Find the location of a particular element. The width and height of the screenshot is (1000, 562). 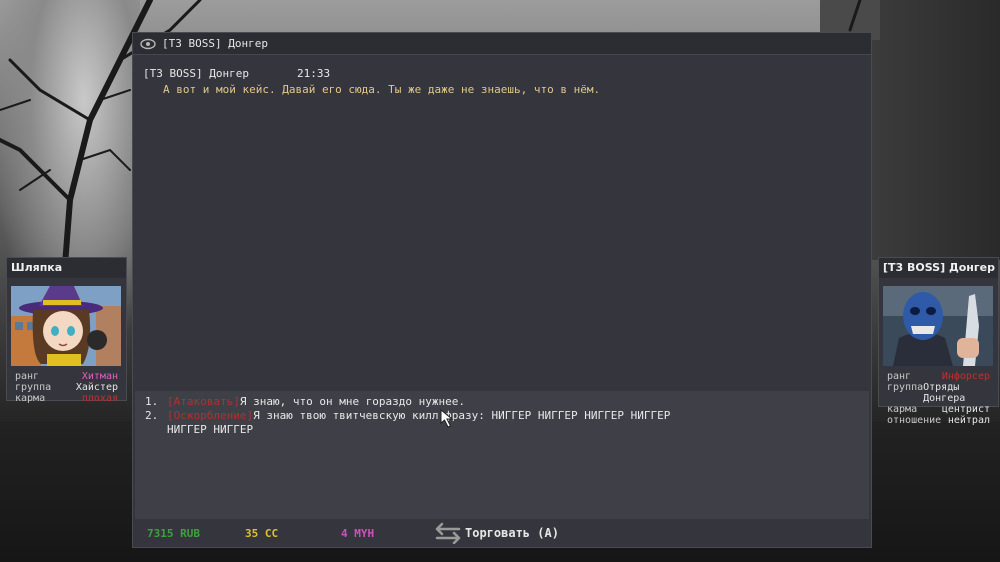

npc-name: [T3 BOSS] Донгер is located at coordinates (938, 268).